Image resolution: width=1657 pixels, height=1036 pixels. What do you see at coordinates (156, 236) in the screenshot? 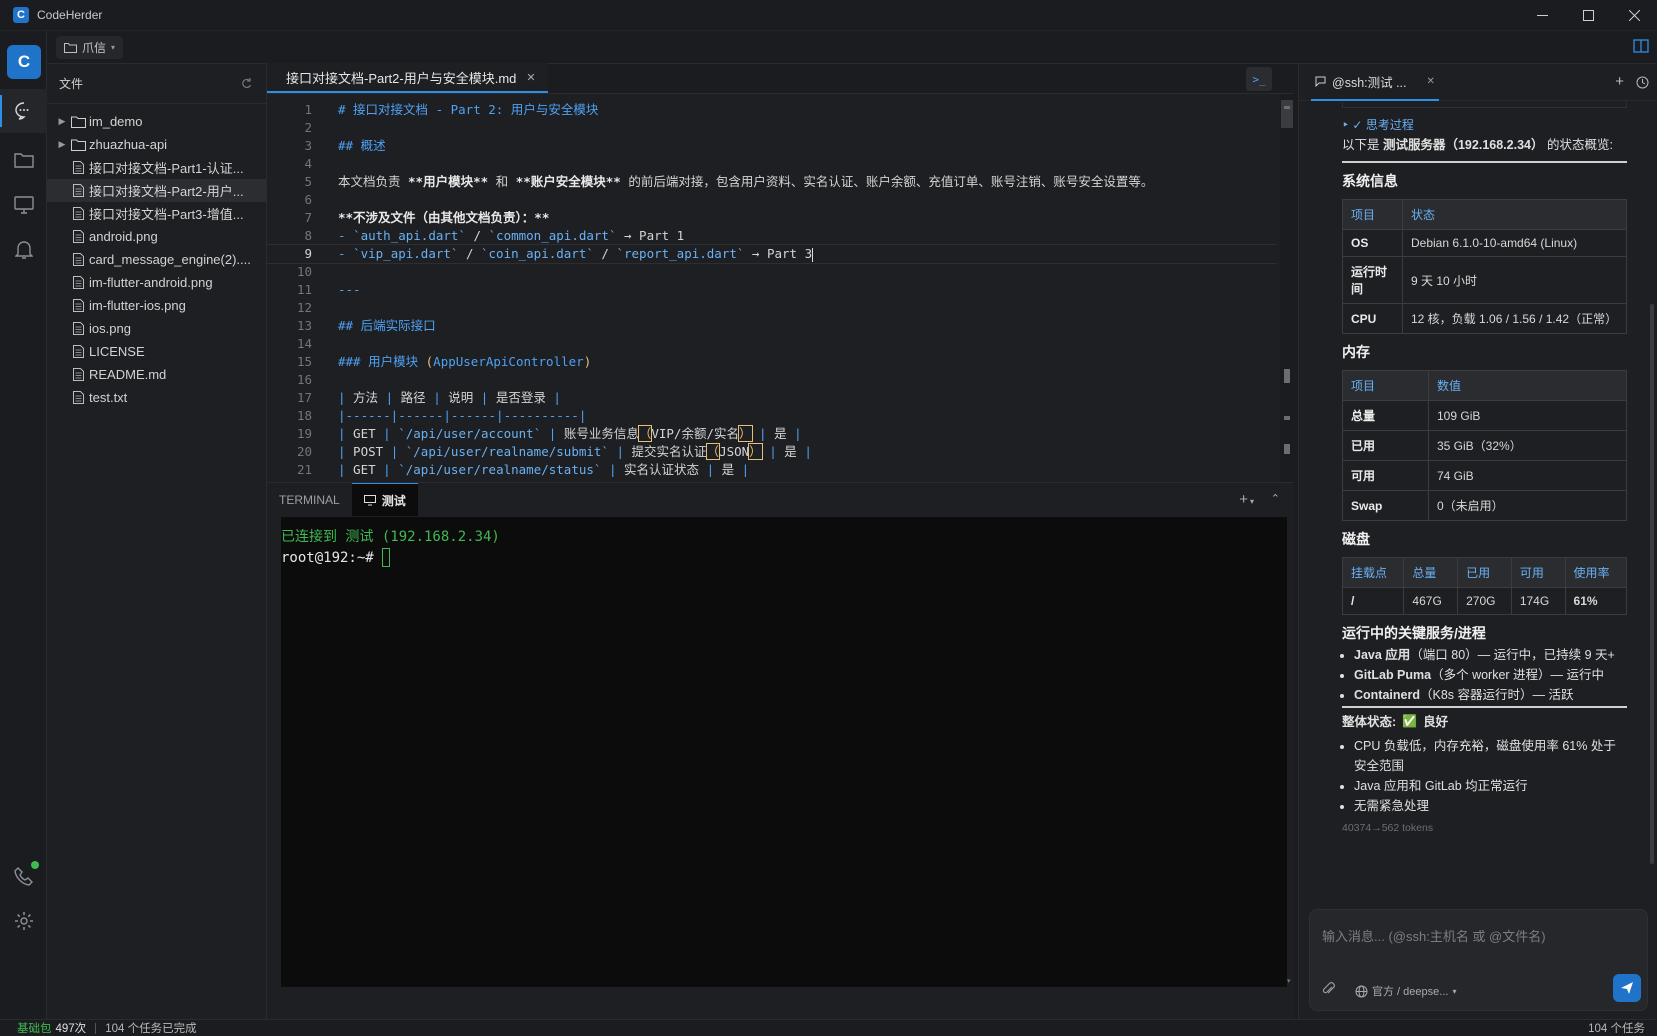
I see `file-item: android.png` at bounding box center [156, 236].